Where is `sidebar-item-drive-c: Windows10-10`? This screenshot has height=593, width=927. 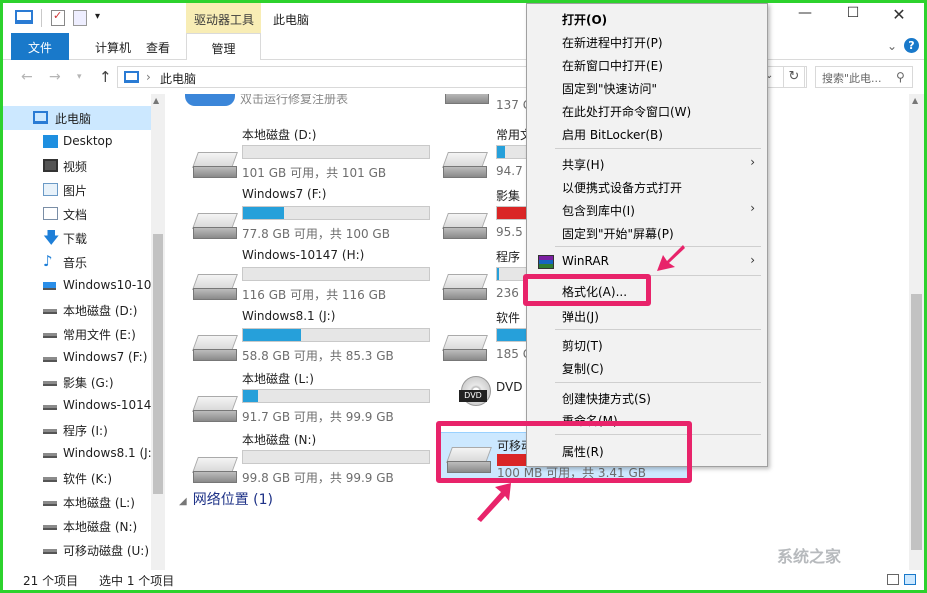 sidebar-item-drive-c: Windows10-10 is located at coordinates (77, 286).